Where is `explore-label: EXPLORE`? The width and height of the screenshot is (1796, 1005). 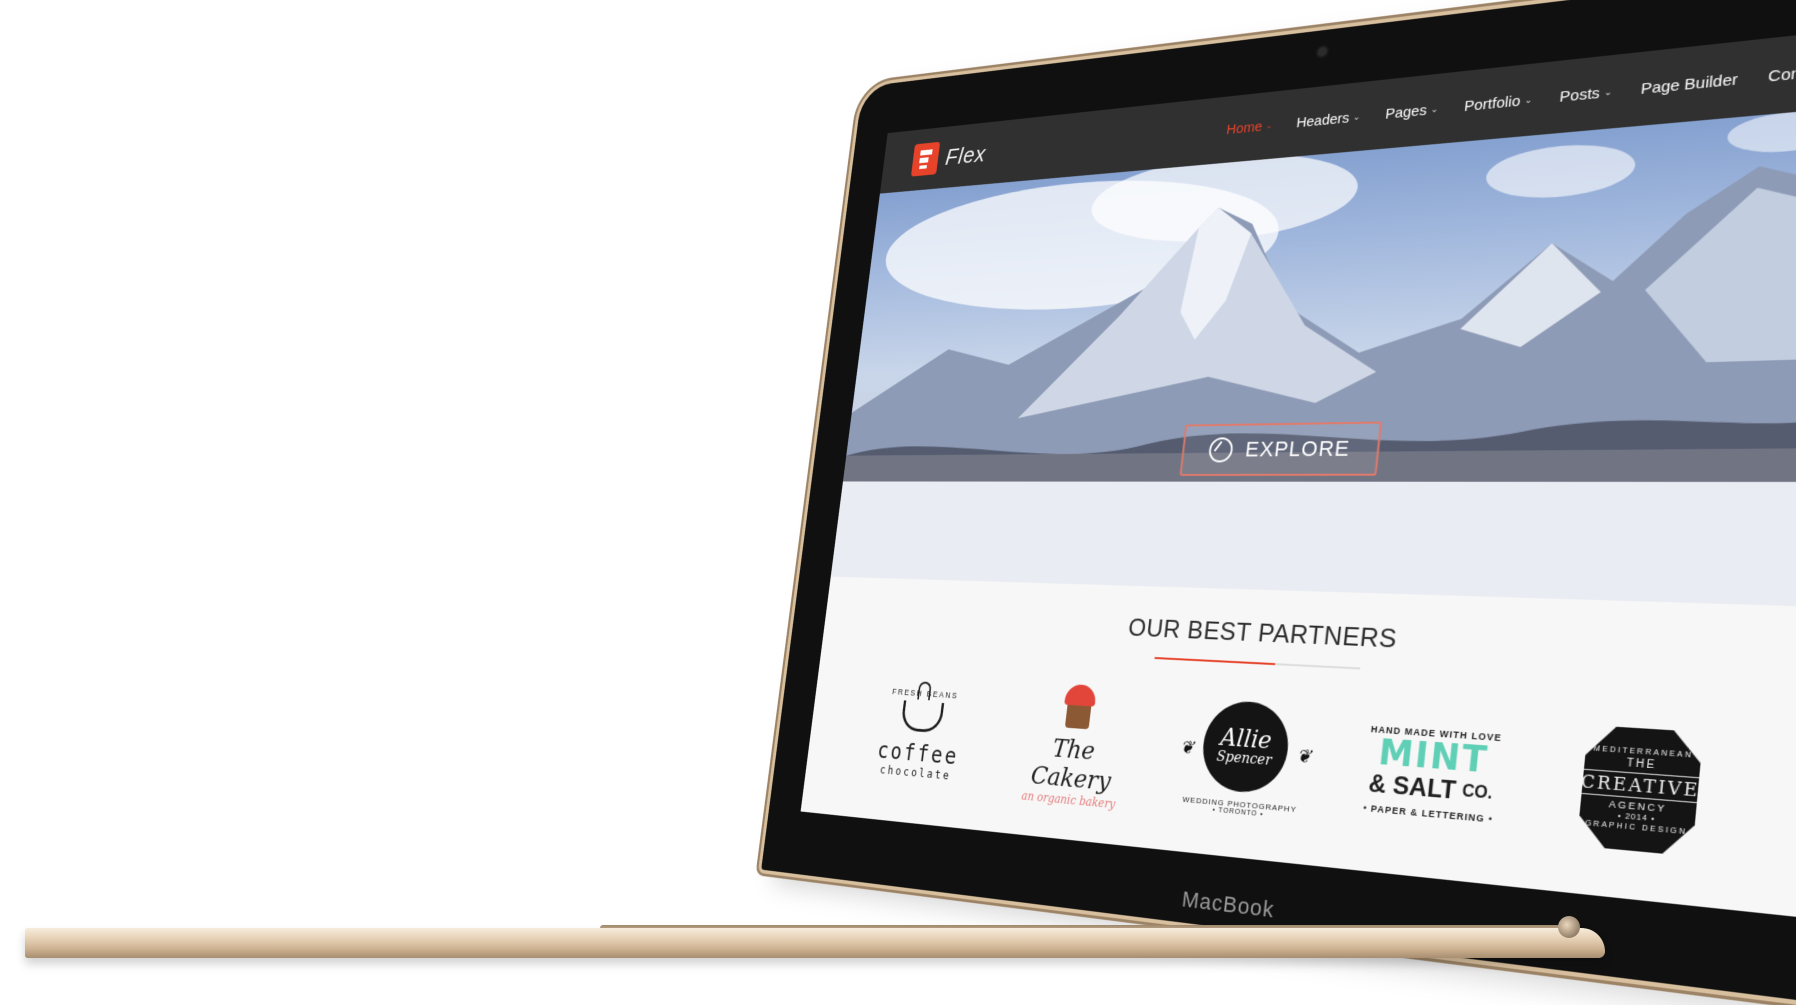
explore-label: EXPLORE is located at coordinates (1298, 448).